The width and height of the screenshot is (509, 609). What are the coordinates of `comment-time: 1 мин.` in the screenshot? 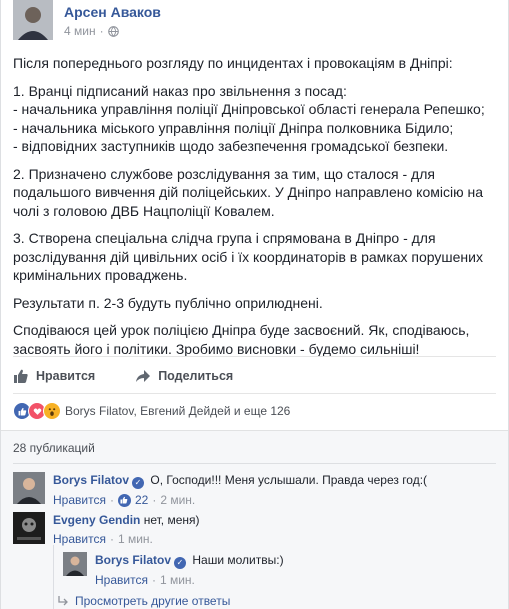 It's located at (135, 539).